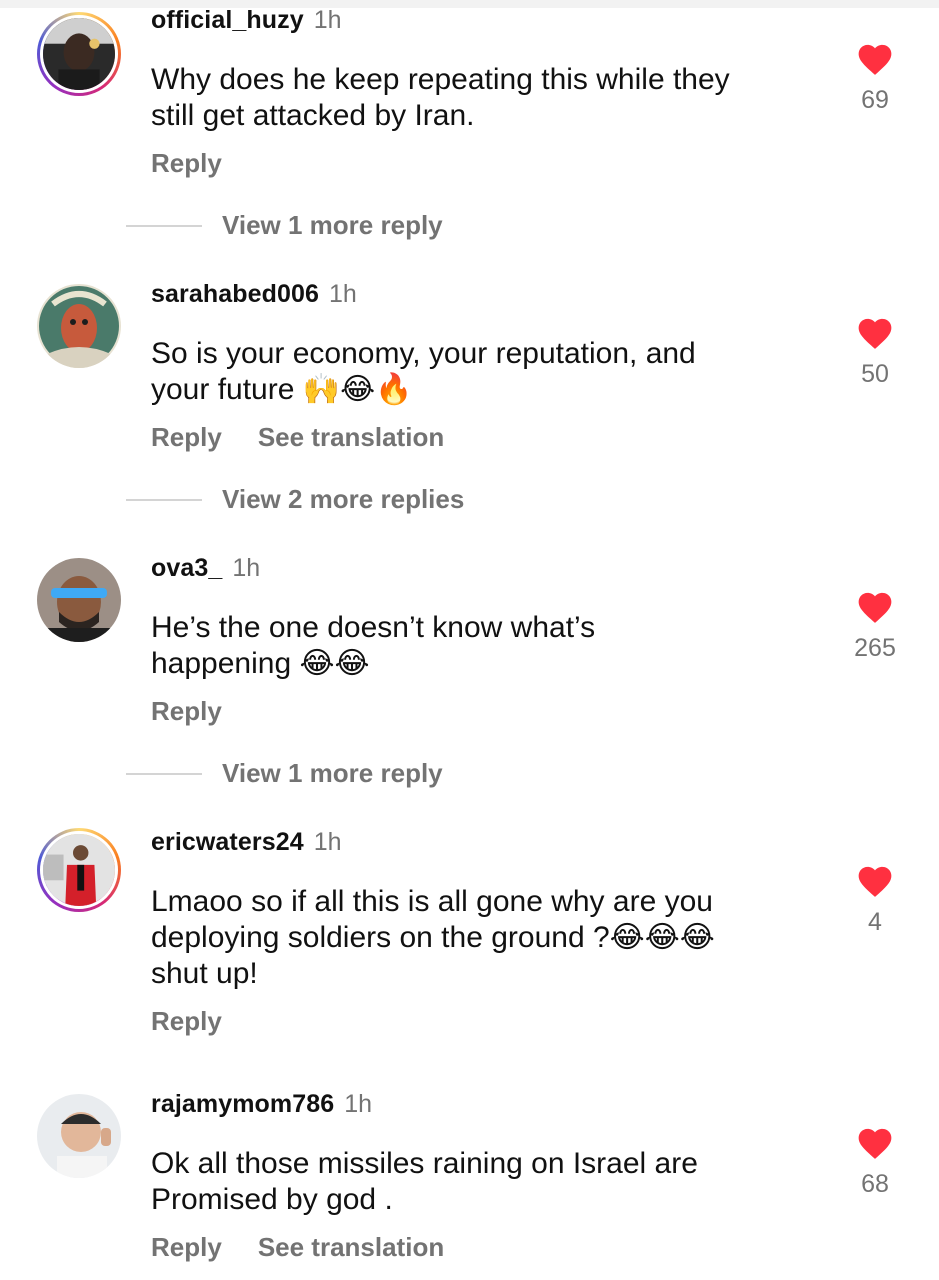  I want to click on view-more-replies: View 2 more replies, so click(295, 499).